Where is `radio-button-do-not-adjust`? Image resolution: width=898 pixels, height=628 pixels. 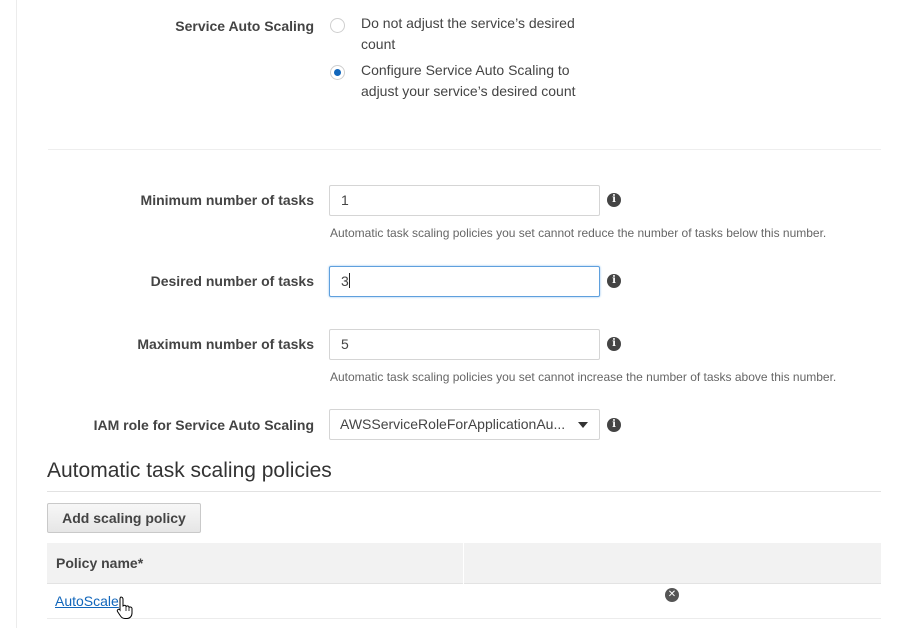
radio-button-do-not-adjust is located at coordinates (337, 25).